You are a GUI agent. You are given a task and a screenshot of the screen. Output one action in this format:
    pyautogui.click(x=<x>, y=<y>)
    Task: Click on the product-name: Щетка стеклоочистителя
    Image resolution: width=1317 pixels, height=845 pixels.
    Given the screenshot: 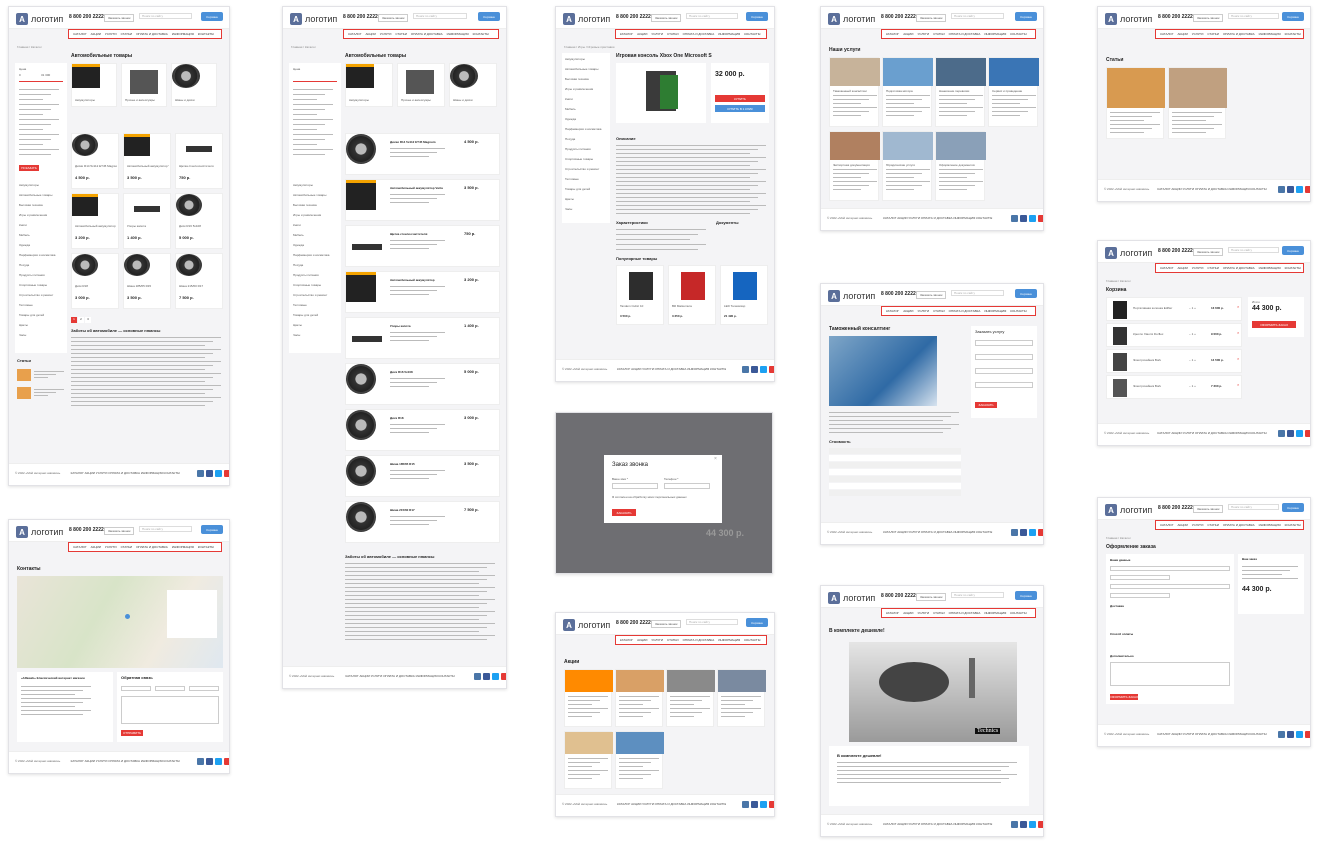 What is the action you would take?
    pyautogui.click(x=425, y=234)
    